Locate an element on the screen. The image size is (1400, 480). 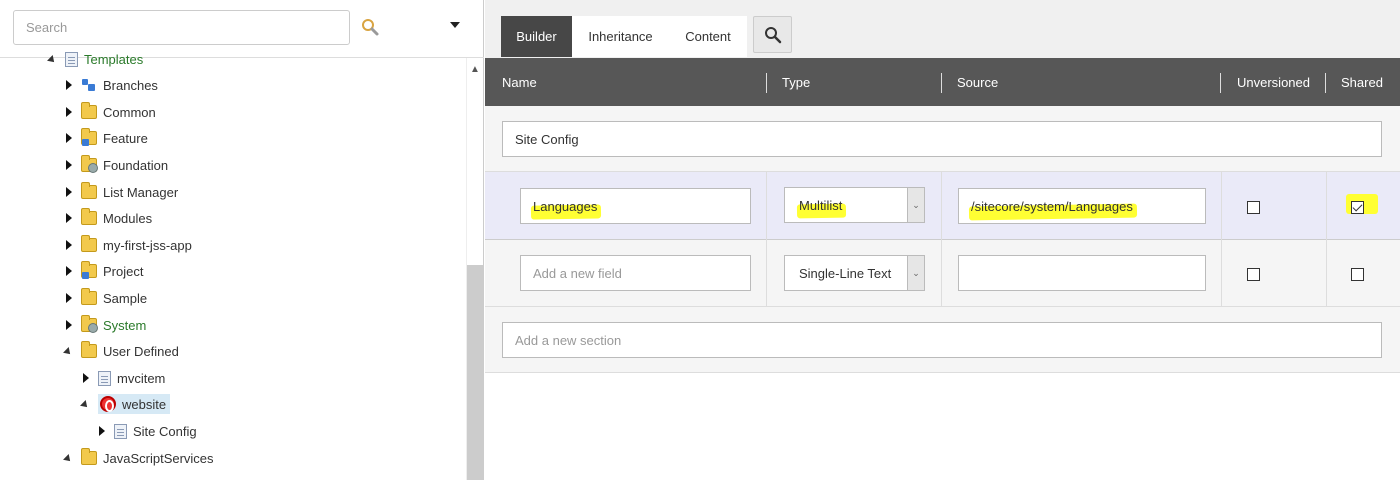
field-type-select: Single-Line Text ⌄ is located at coordinates (854, 273).